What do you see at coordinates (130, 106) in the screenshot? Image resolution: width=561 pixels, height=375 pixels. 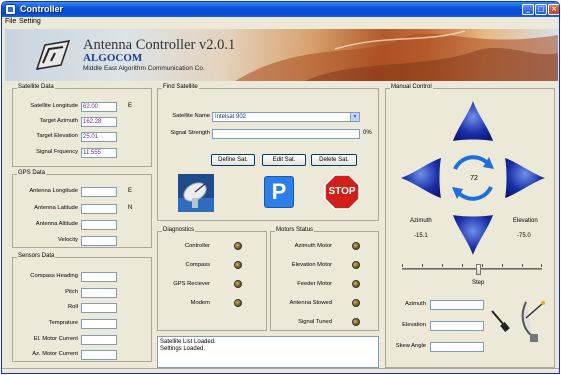 I see `satellite-longitude-unit: E` at bounding box center [130, 106].